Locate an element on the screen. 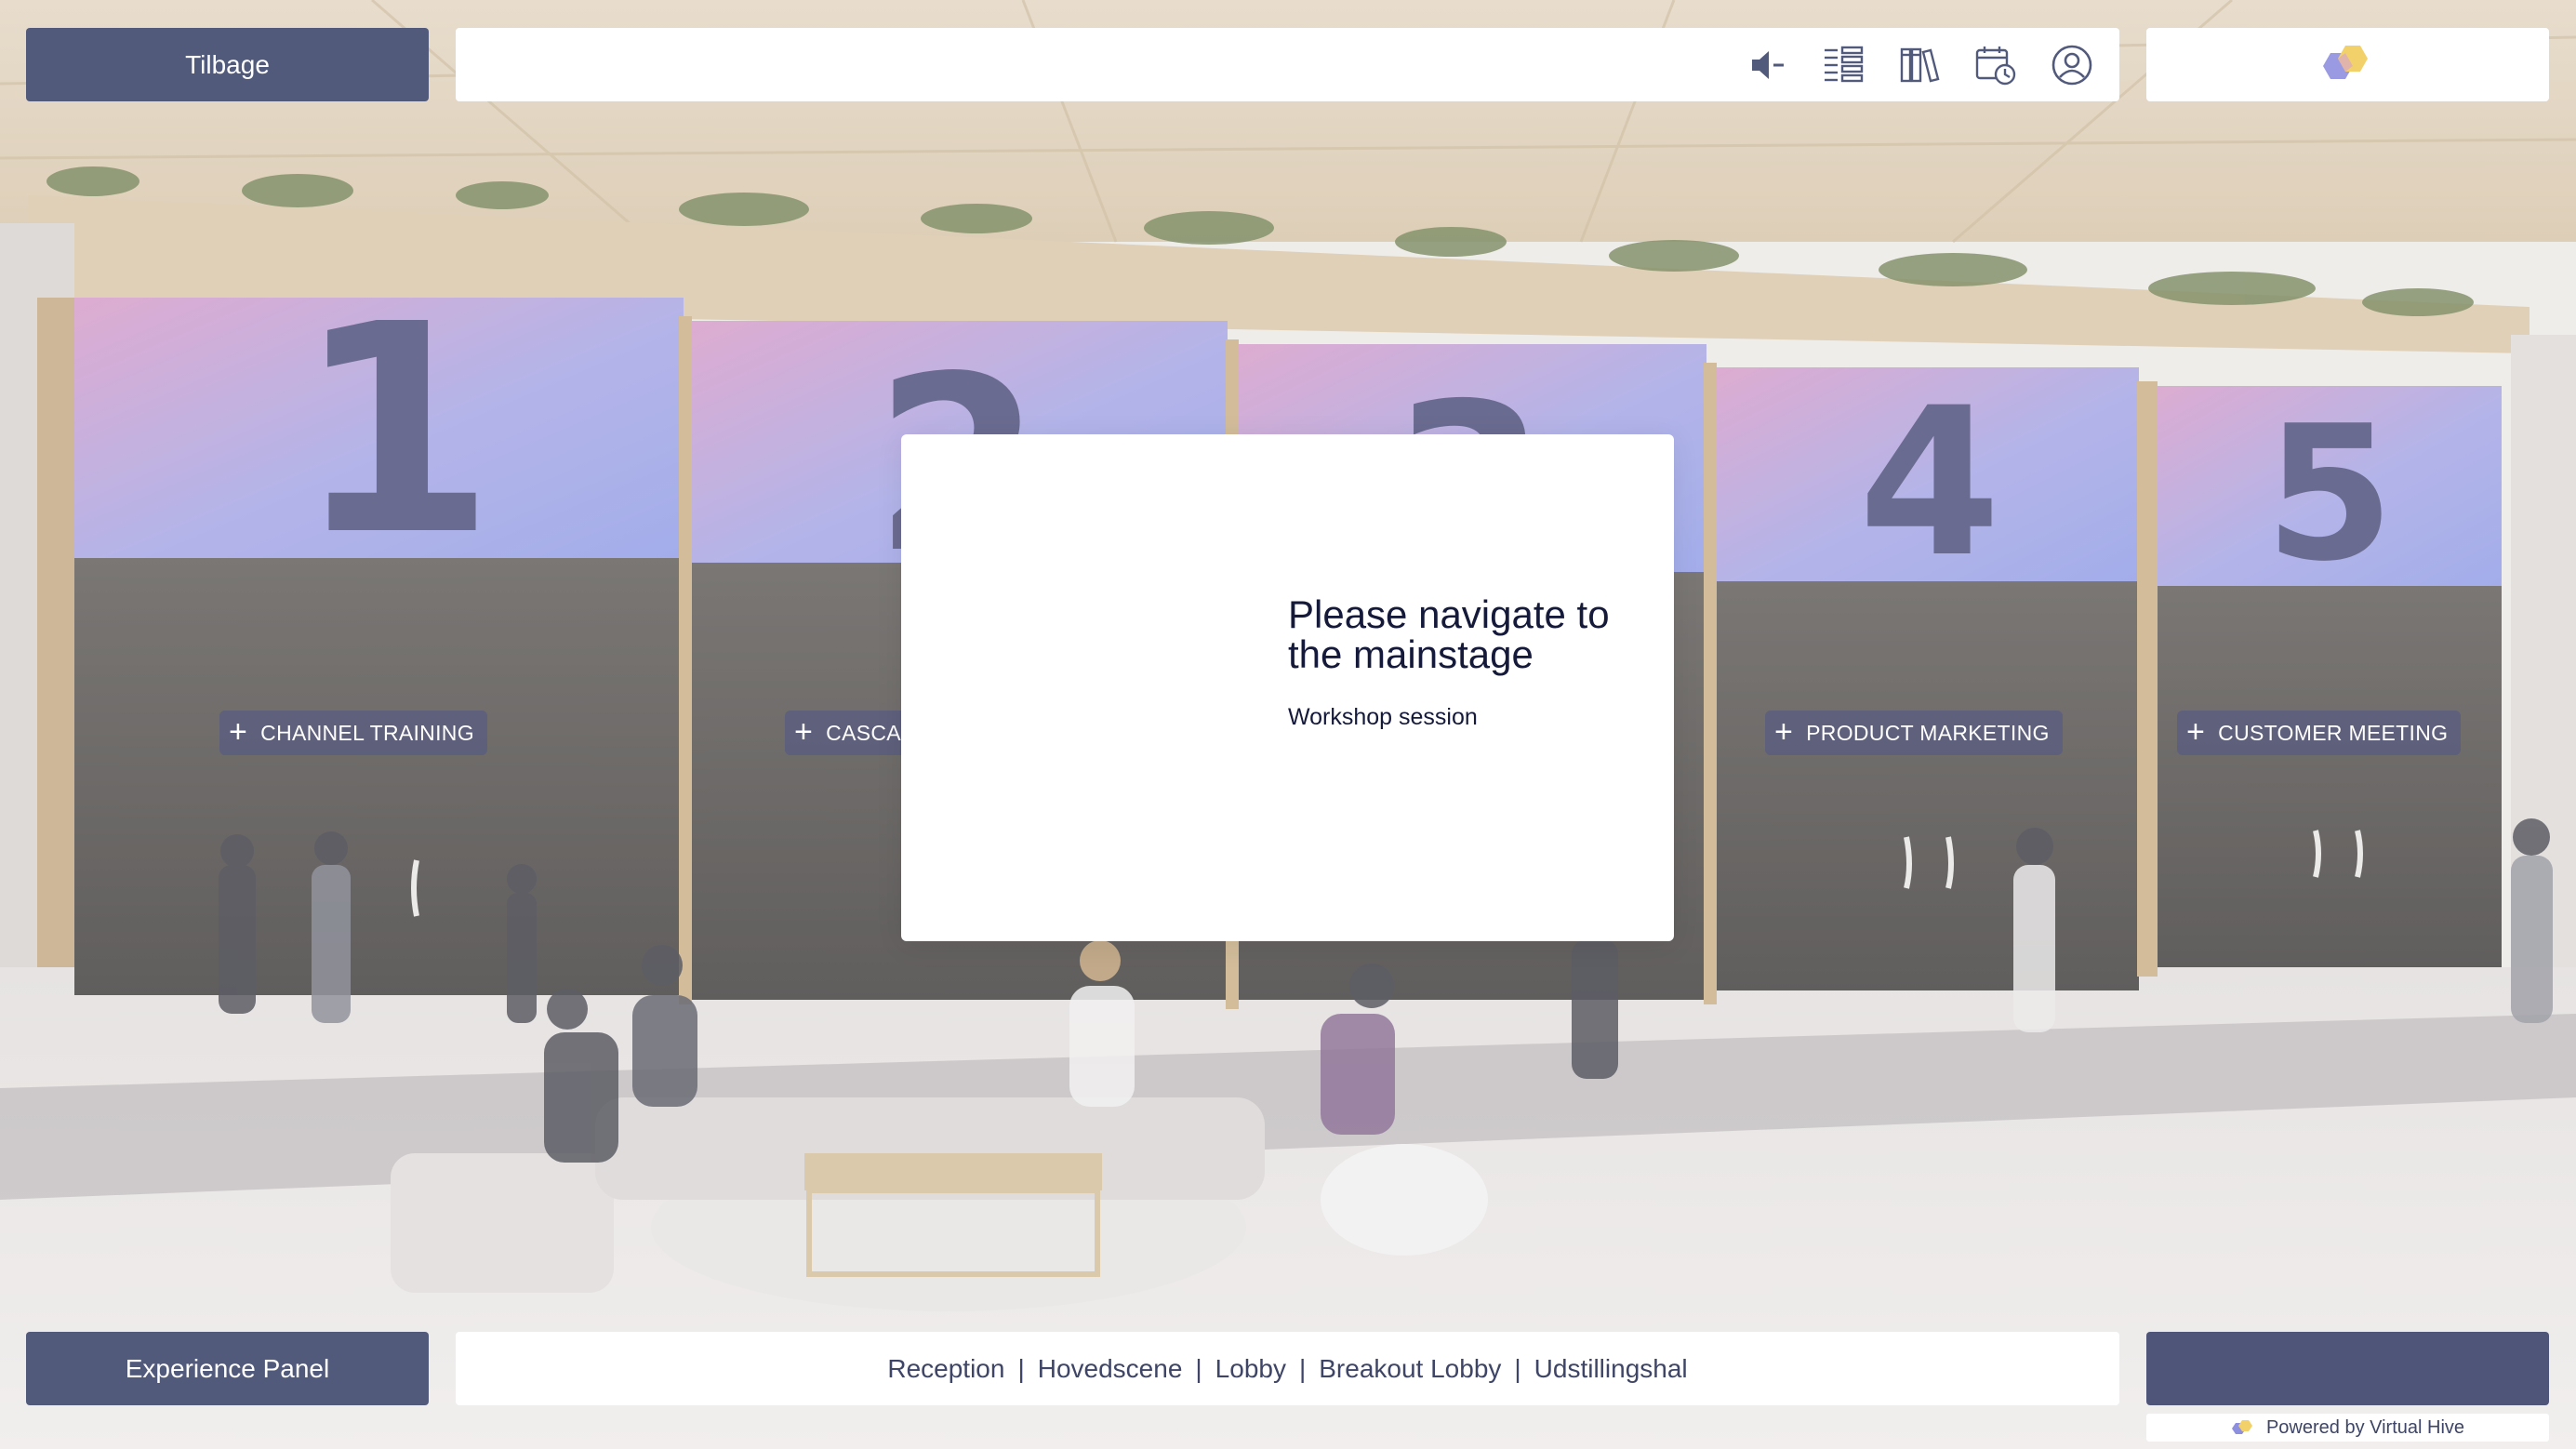 The width and height of the screenshot is (2576, 1449). library-icon is located at coordinates (1919, 65).